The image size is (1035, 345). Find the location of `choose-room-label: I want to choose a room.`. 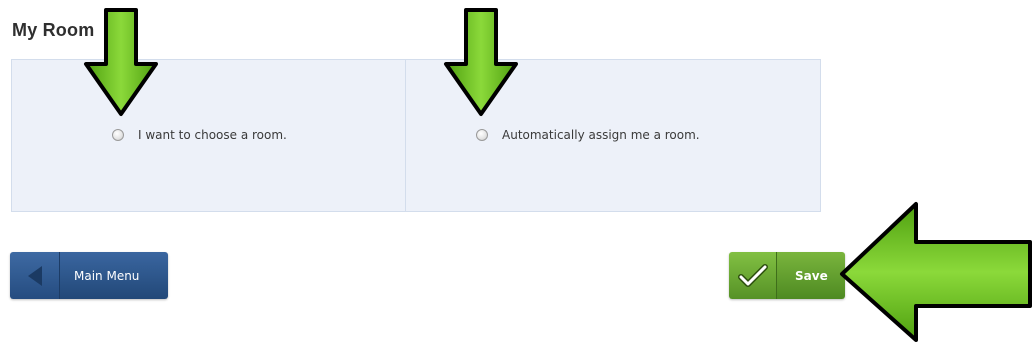

choose-room-label: I want to choose a room. is located at coordinates (212, 135).